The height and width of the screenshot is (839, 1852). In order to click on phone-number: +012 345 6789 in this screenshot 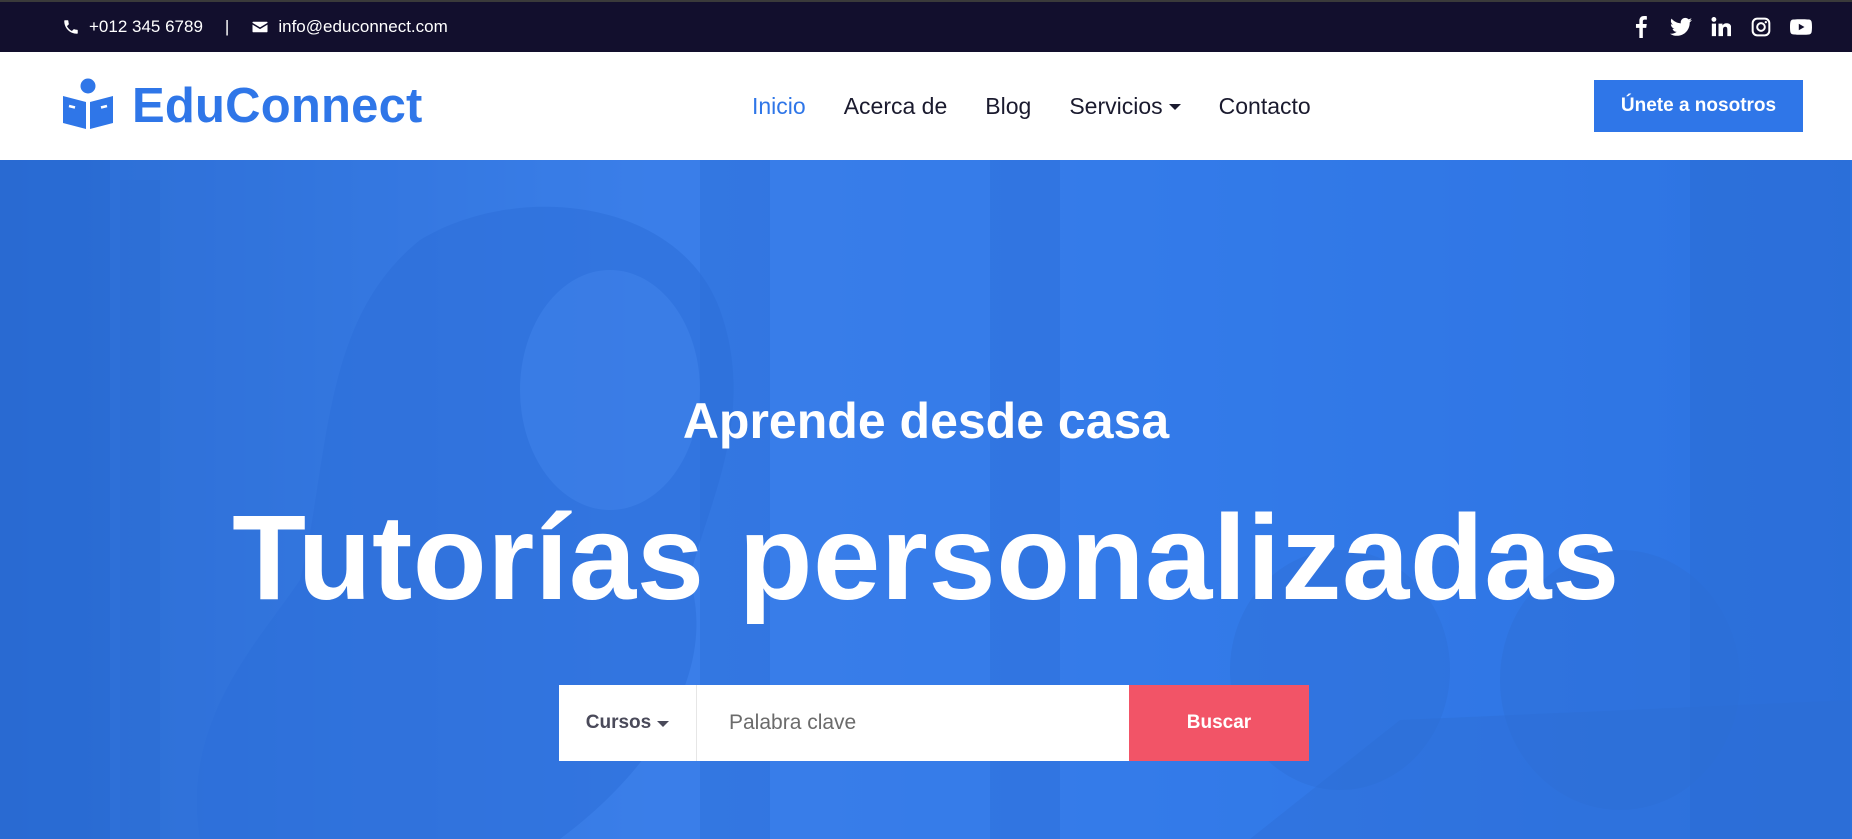, I will do `click(146, 27)`.